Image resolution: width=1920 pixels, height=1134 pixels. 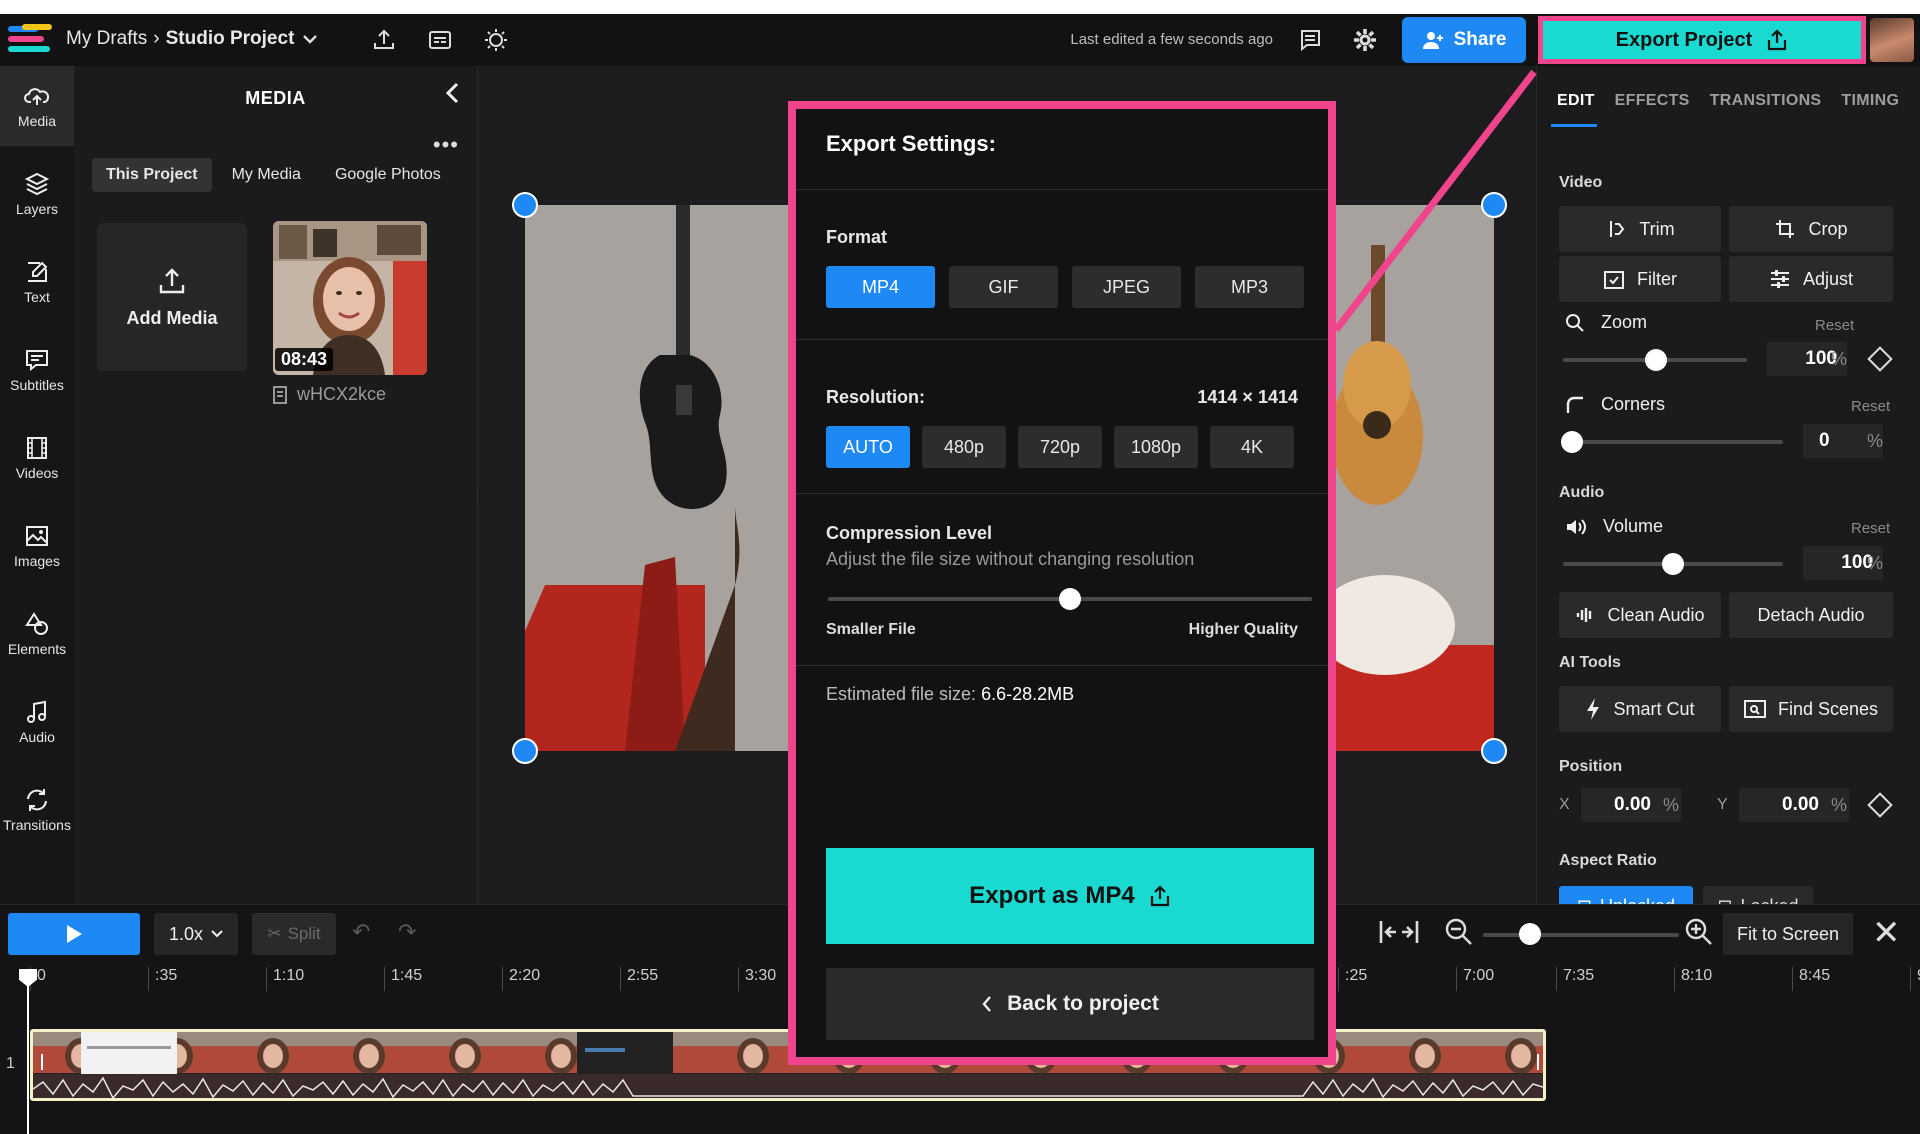 What do you see at coordinates (1070, 896) in the screenshot?
I see `export-as-mp4-button: Export as MP4` at bounding box center [1070, 896].